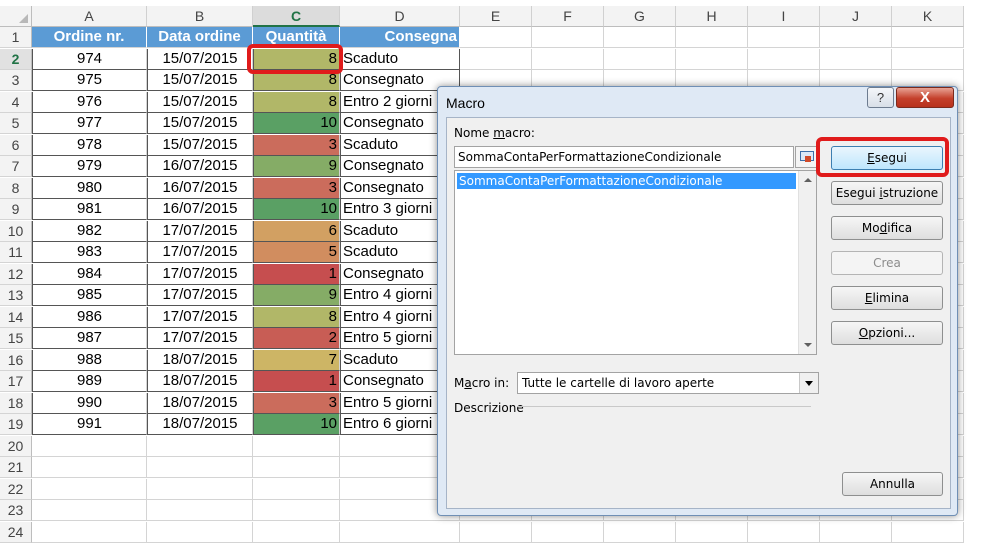 Image resolution: width=995 pixels, height=543 pixels. I want to click on quantity-cell: 5, so click(296, 252).